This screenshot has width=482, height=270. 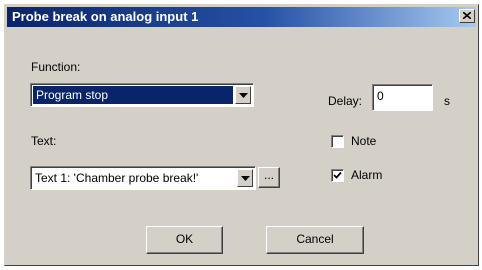 I want to click on ok-button: OK, so click(x=184, y=240).